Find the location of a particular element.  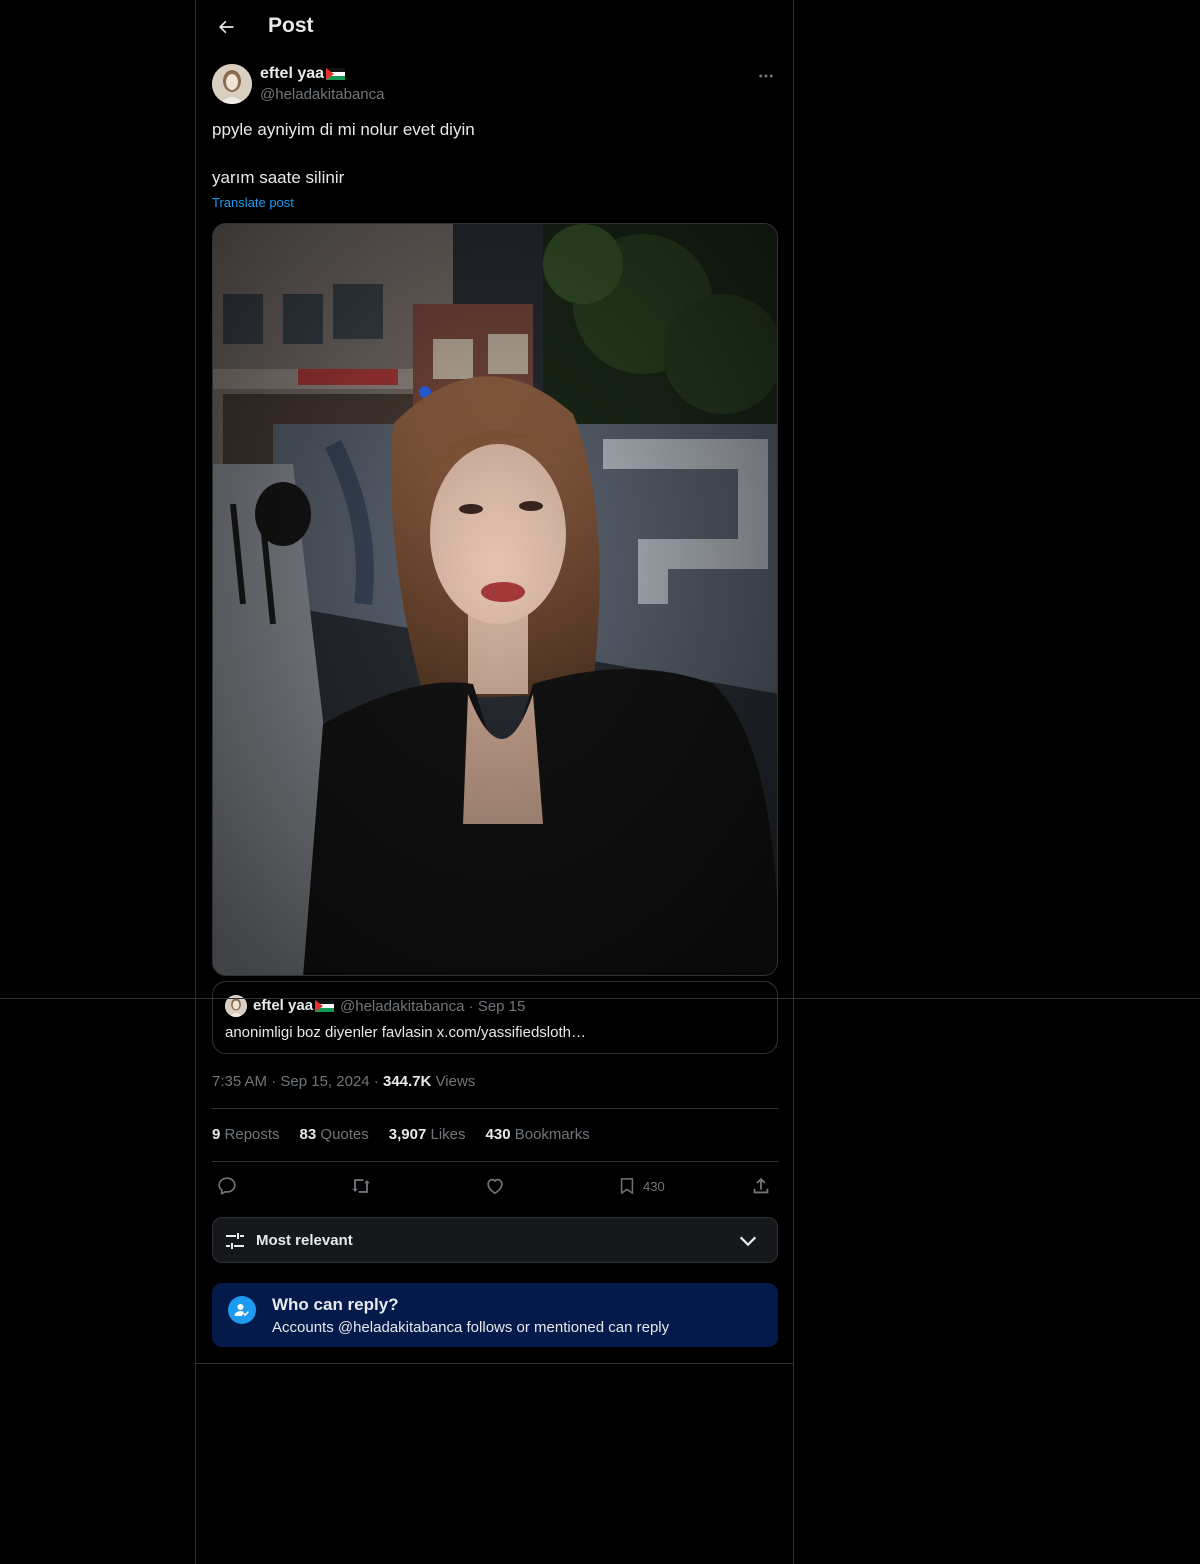

likes-stat: 3,907 Likes is located at coordinates (427, 1134).